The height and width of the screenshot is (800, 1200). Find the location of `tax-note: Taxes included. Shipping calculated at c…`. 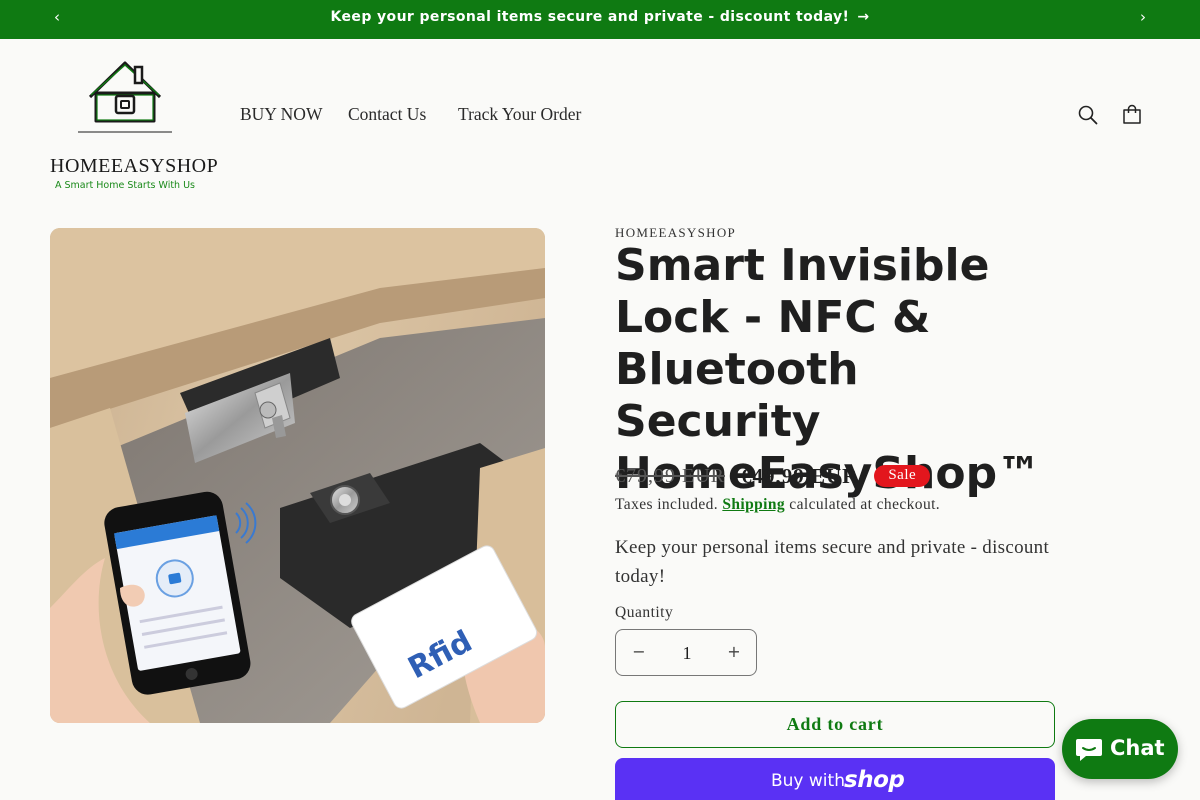

tax-note: Taxes included. Shipping calculated at c… is located at coordinates (777, 505).